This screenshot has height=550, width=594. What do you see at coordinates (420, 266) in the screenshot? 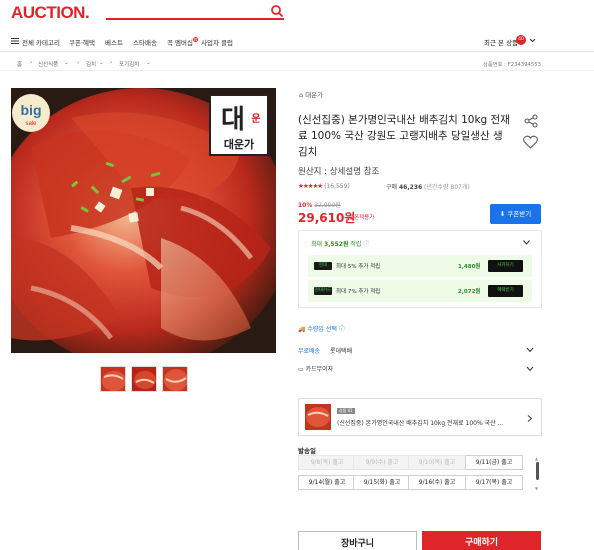
I see `card-benefit-row: 현대 최대 5% 추가 적립 1,480원 사카하기` at bounding box center [420, 266].